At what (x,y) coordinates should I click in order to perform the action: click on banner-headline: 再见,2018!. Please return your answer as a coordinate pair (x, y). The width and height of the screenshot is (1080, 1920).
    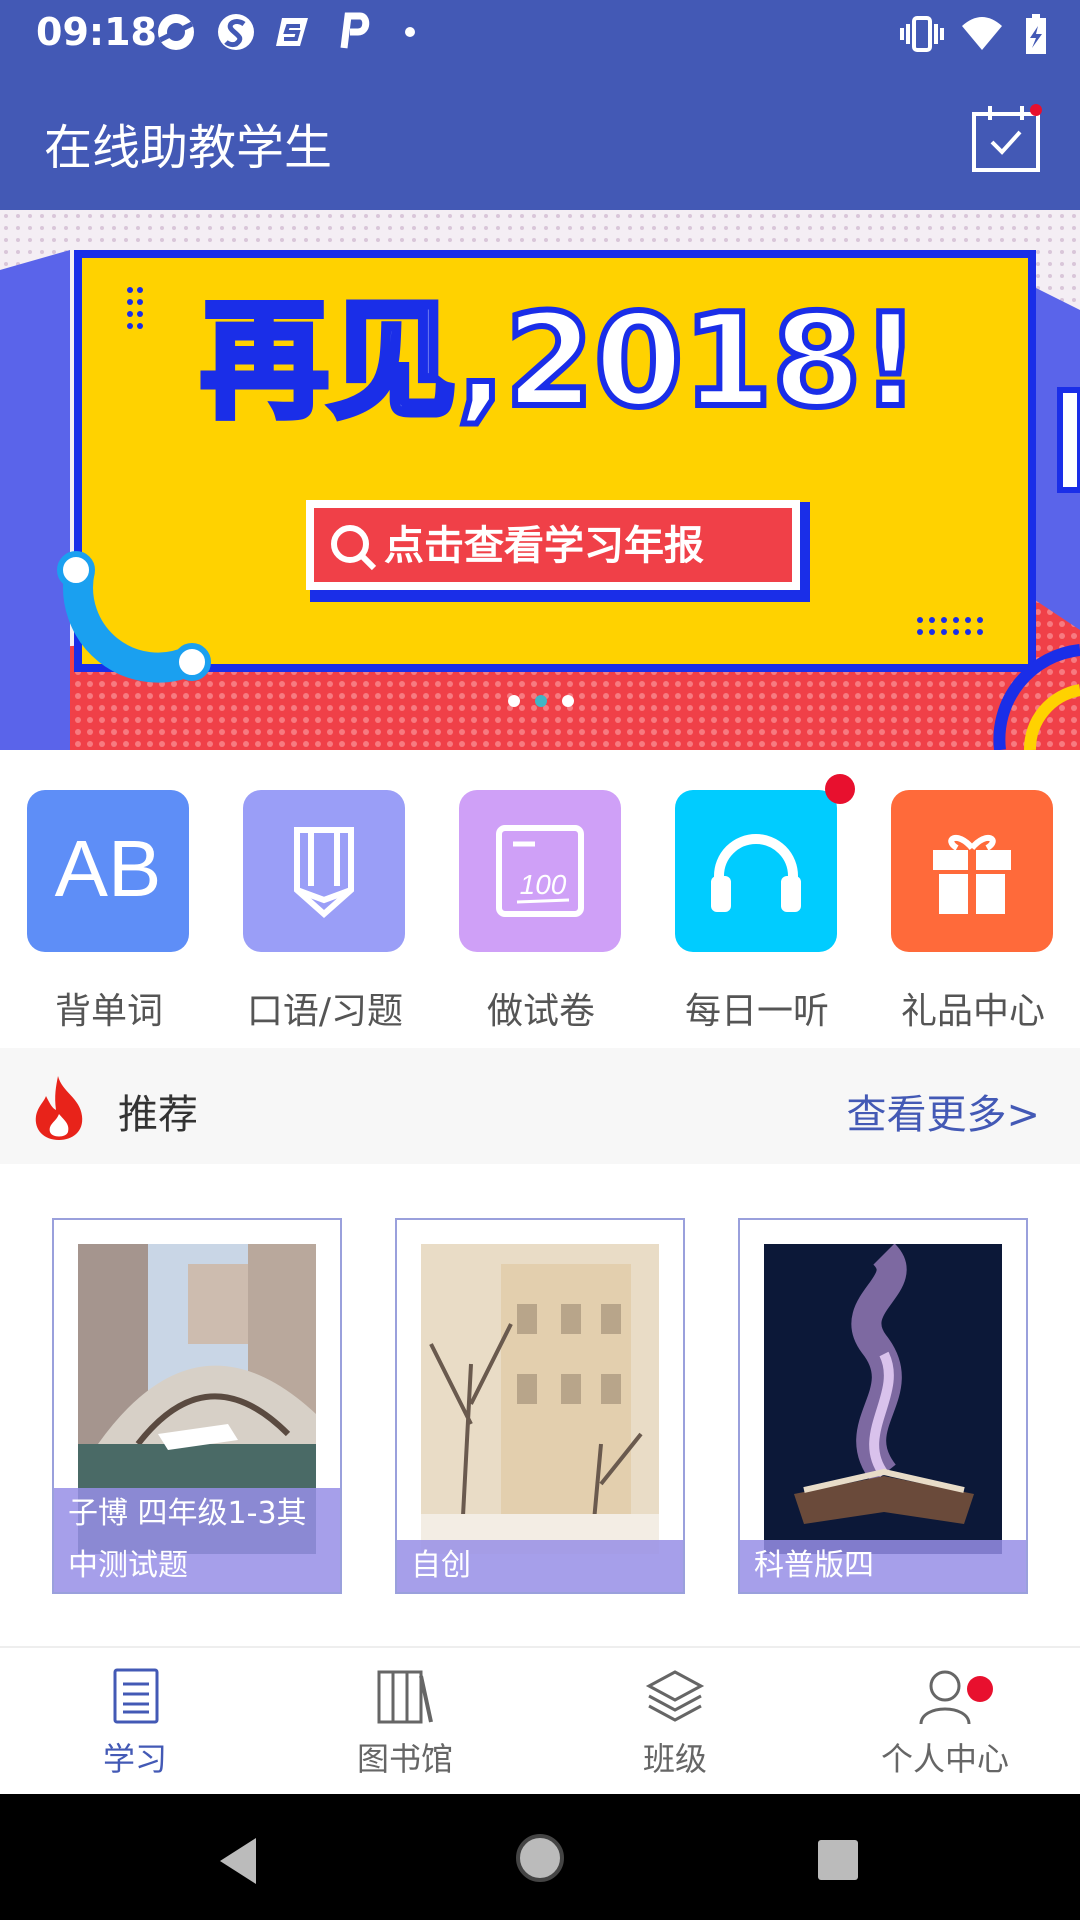
    Looking at the image, I should click on (559, 361).